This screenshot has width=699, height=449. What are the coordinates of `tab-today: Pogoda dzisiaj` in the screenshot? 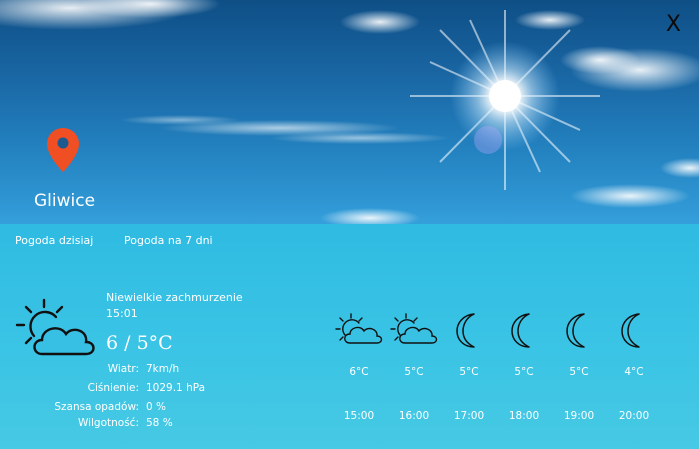 It's located at (54, 240).